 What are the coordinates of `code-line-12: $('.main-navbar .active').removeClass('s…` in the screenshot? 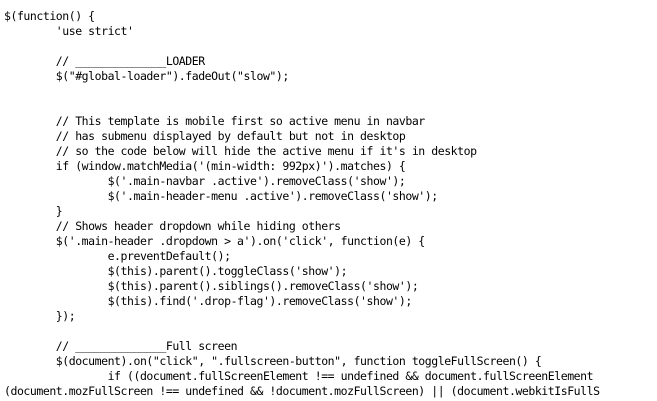 It's located at (205, 181).